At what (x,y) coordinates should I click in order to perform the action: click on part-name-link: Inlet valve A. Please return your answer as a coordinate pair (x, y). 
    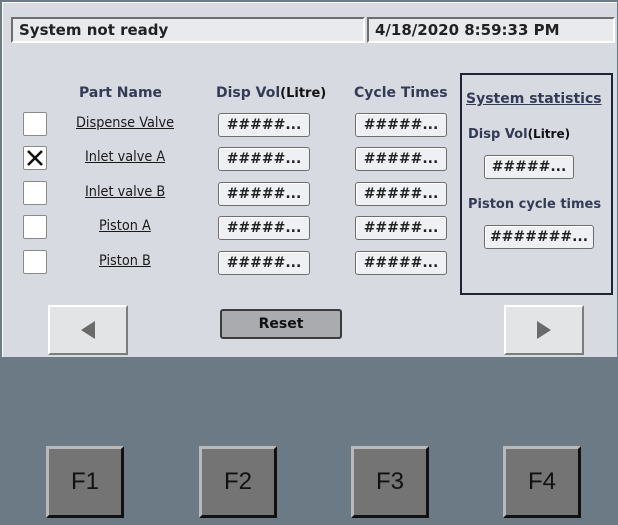
    Looking at the image, I should click on (125, 157).